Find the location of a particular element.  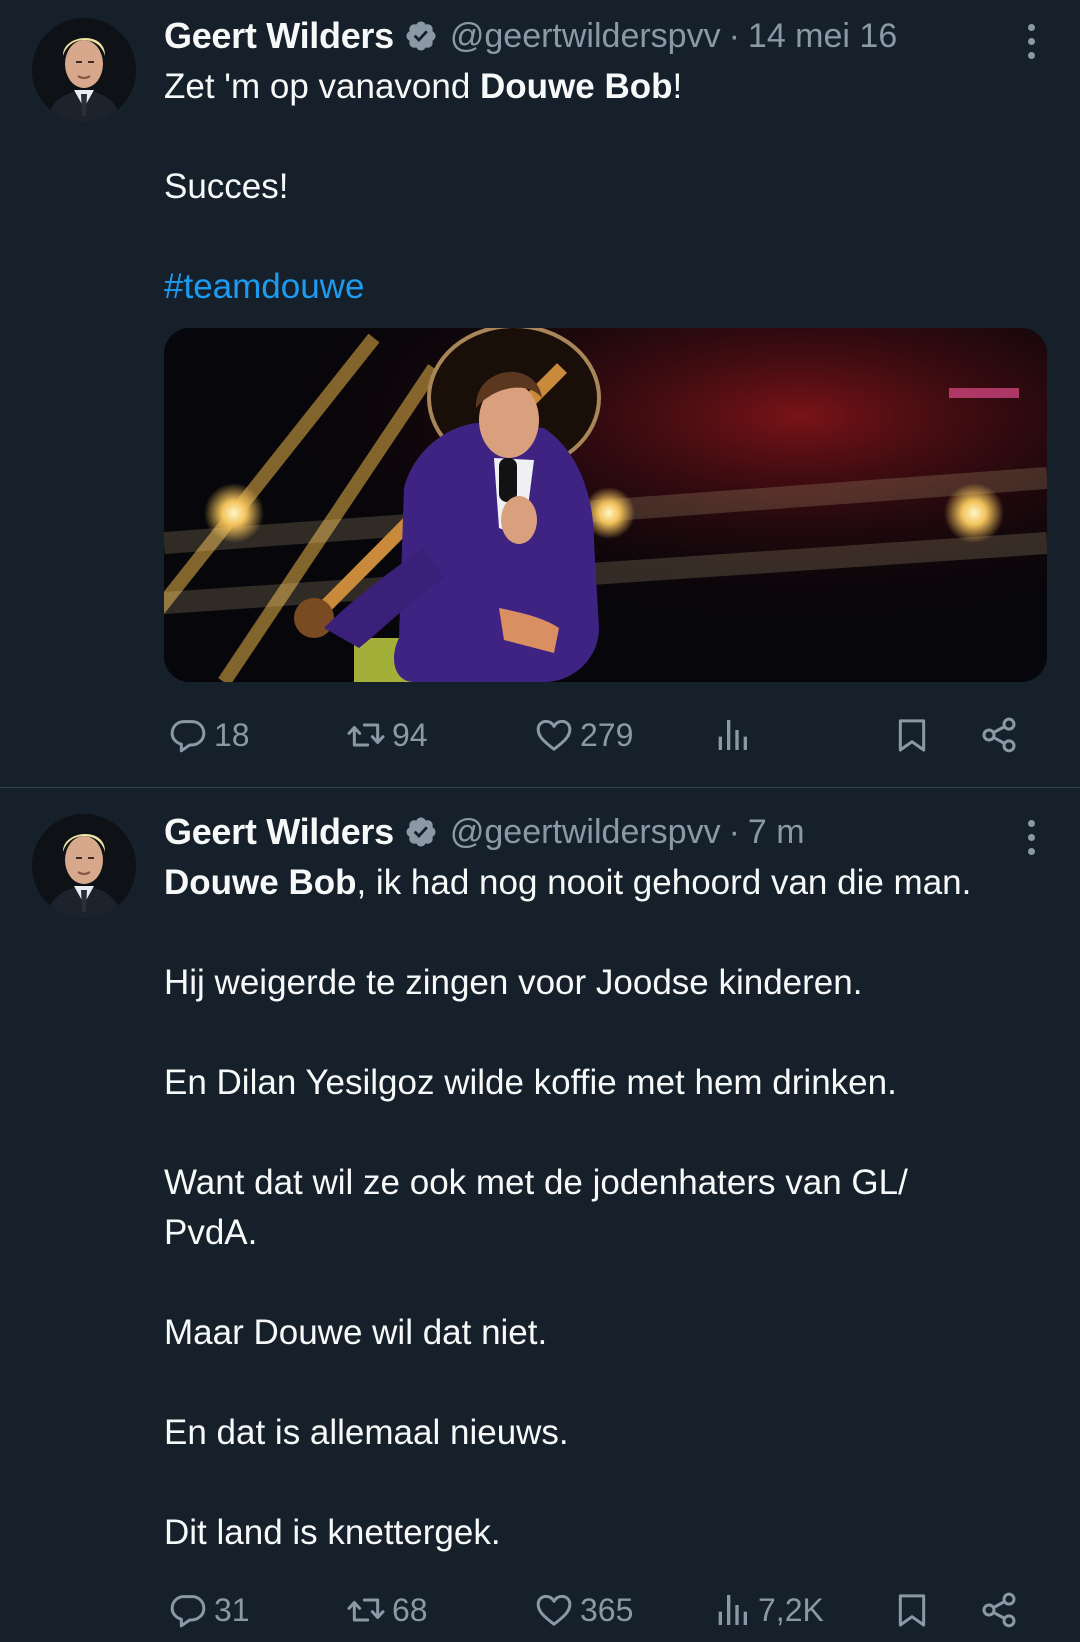

tweet-header: Geert Wilders @geertwilderspvv · 7 m is located at coordinates (572, 832).